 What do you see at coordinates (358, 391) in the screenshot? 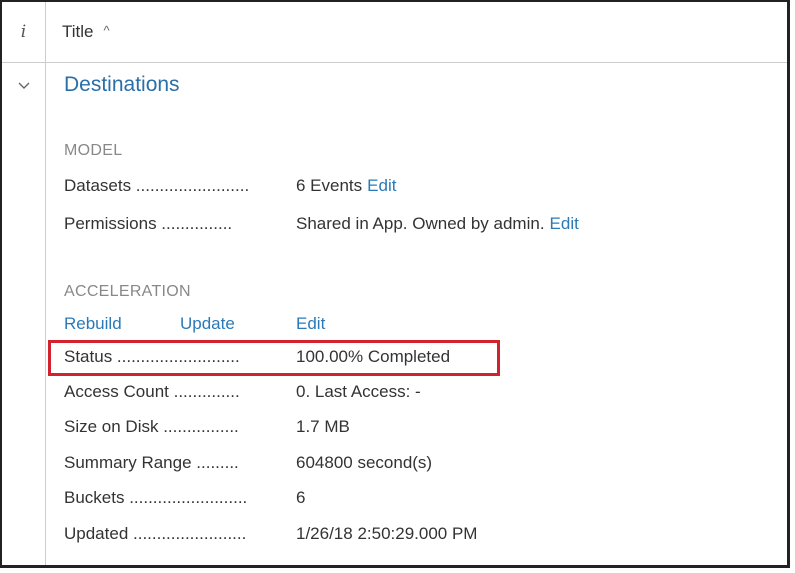
I see `access-count-value: 0. Last Access: -` at bounding box center [358, 391].